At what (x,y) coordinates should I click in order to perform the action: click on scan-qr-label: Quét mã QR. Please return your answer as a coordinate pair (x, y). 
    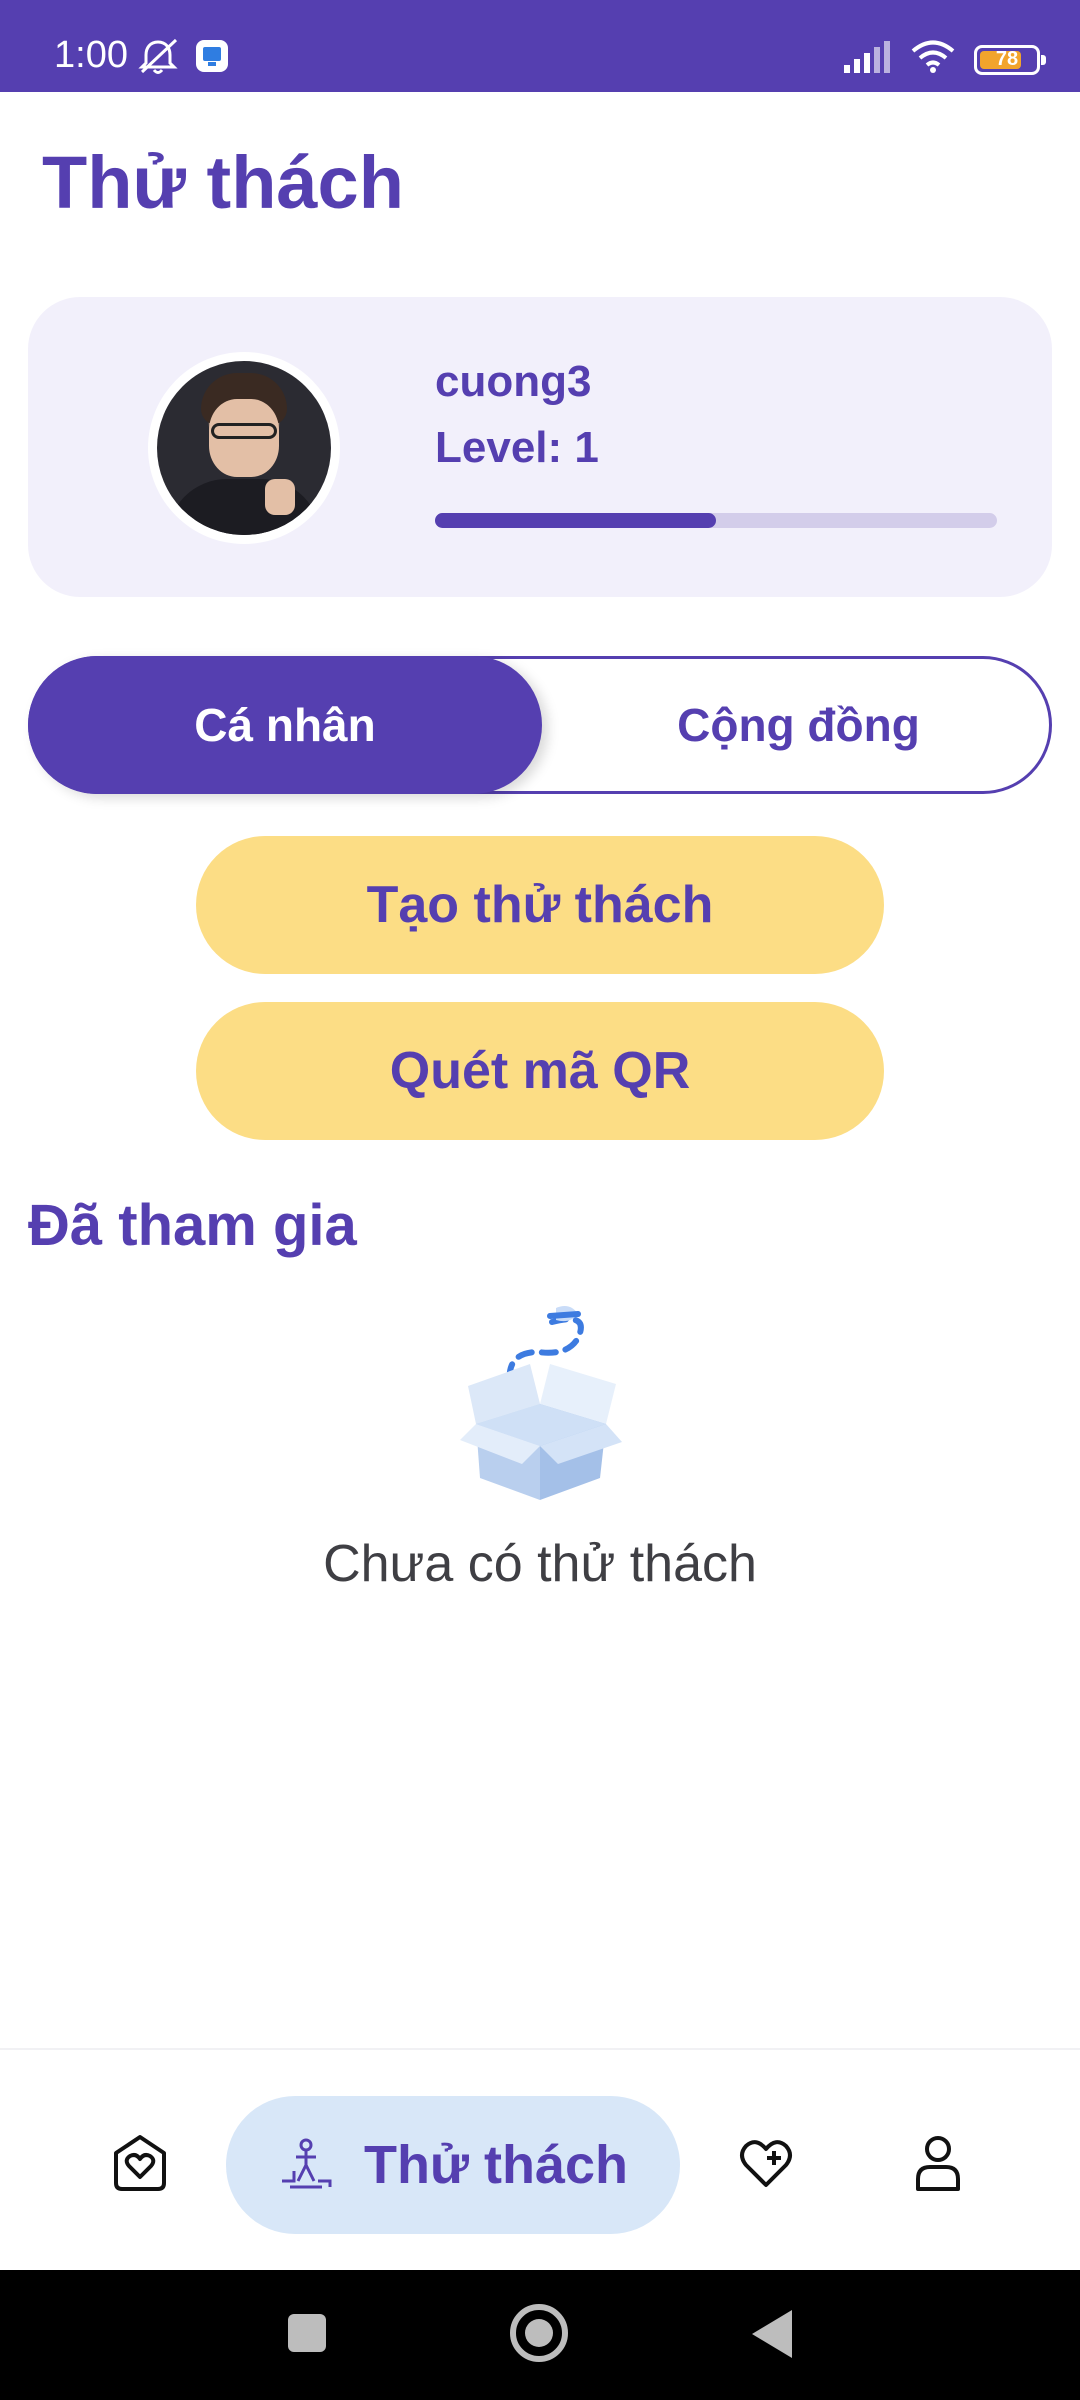
    Looking at the image, I should click on (540, 1071).